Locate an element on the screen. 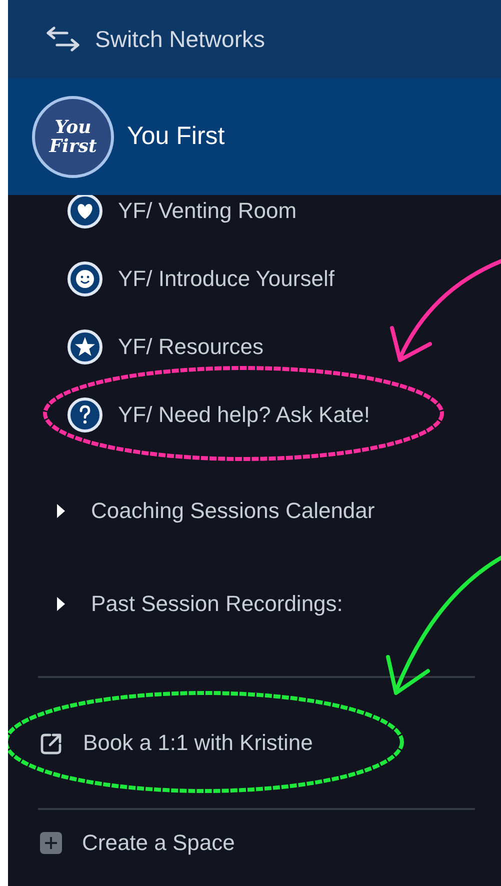 Image resolution: width=501 pixels, height=886 pixels. question-icon is located at coordinates (85, 415).